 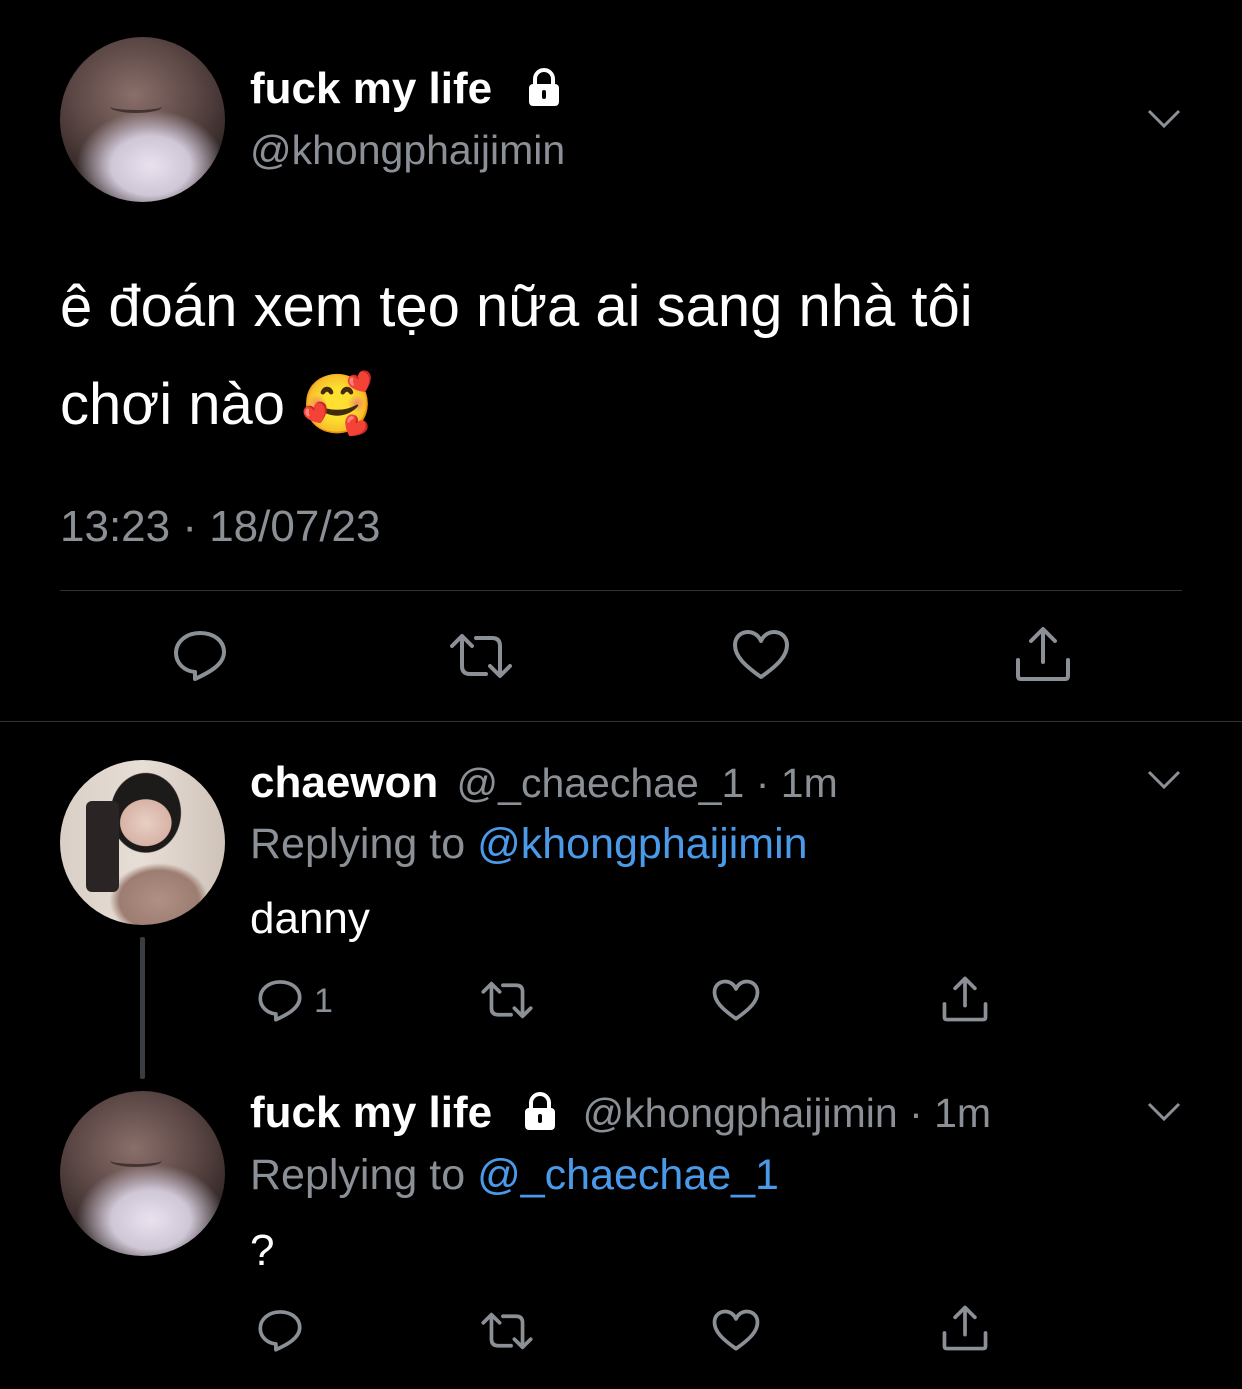 I want to click on divider, so click(x=621, y=590).